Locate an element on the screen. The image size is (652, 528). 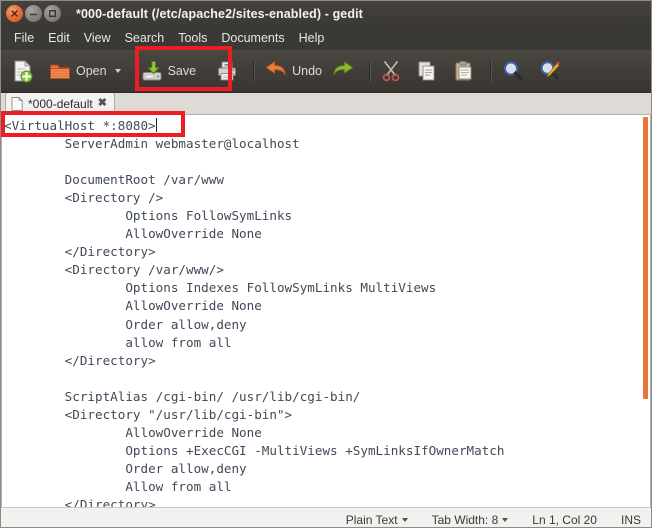
toolbar: Open Save Undo is located at coordinates (326, 71).